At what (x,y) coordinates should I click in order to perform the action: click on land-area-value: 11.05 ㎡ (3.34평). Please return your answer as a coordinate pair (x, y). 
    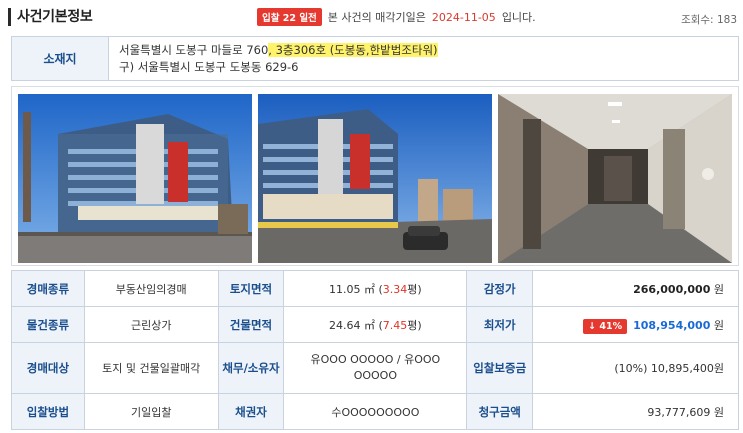
    Looking at the image, I should click on (375, 288).